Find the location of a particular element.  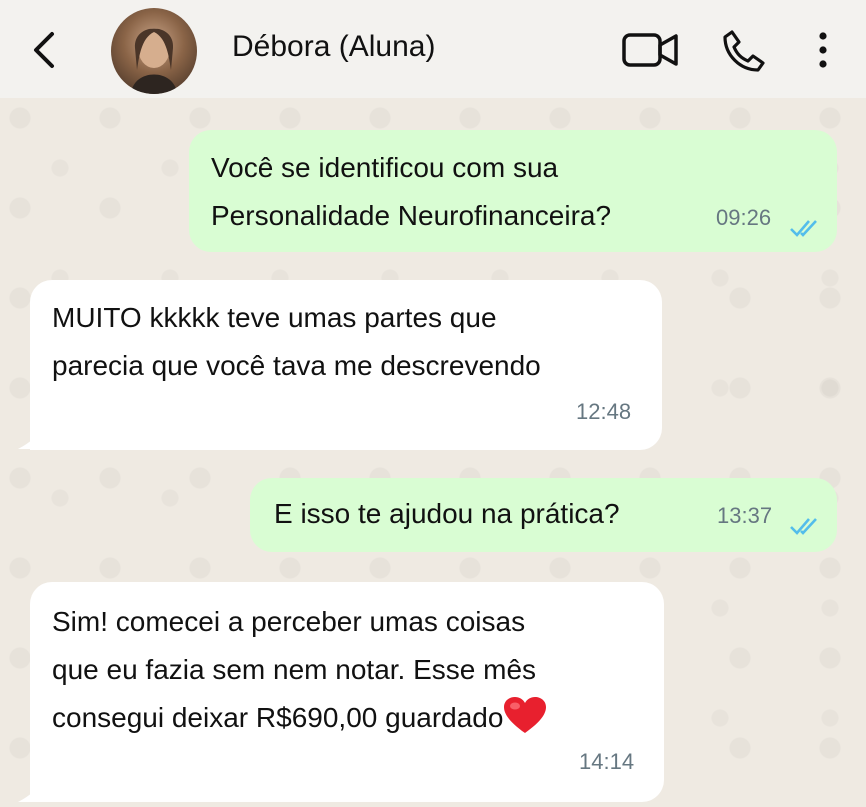

message-text: Você se identificou com sua is located at coordinates (385, 167).